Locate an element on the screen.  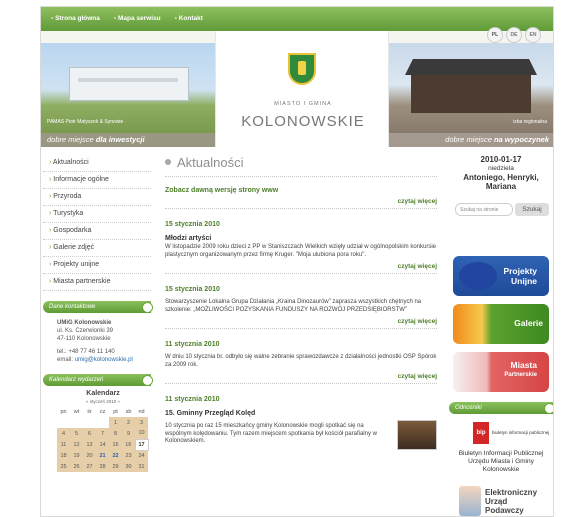
calendar-day: 1 is located at coordinates (115, 422).